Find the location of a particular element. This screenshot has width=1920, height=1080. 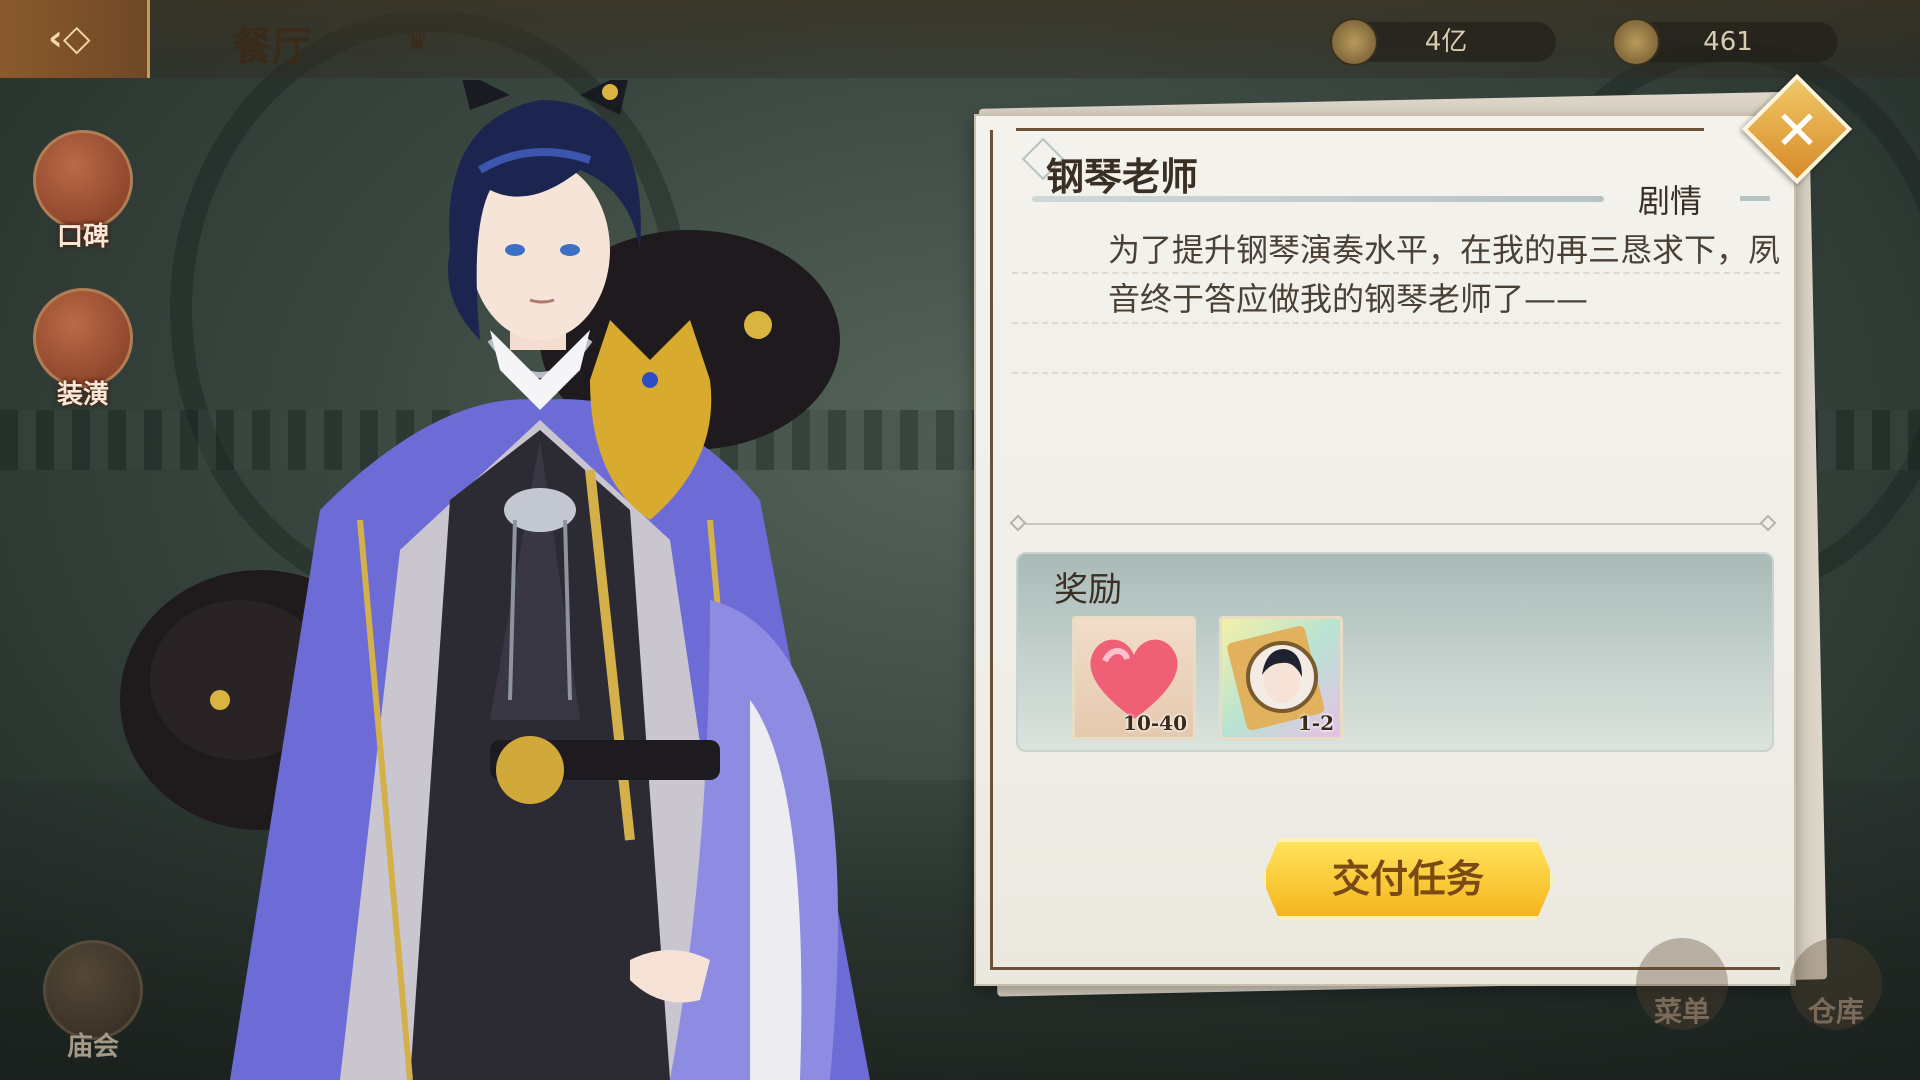

currency-gems: 461 is located at coordinates (1725, 42).